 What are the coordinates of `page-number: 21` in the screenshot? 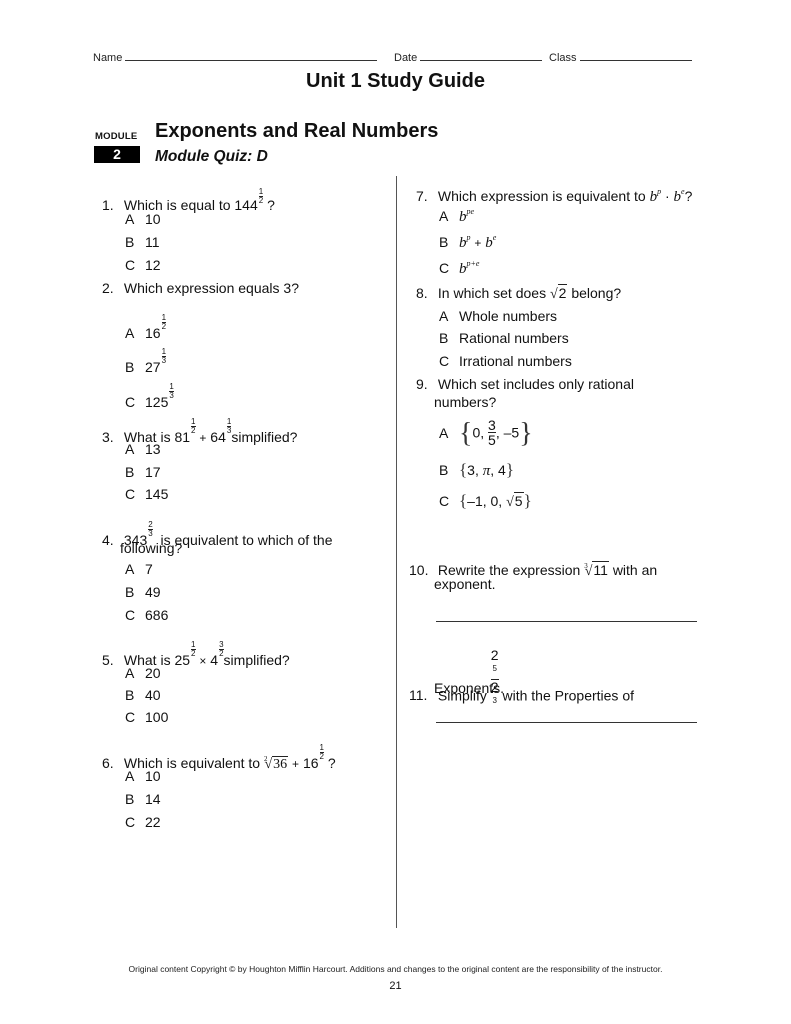 It's located at (395, 986).